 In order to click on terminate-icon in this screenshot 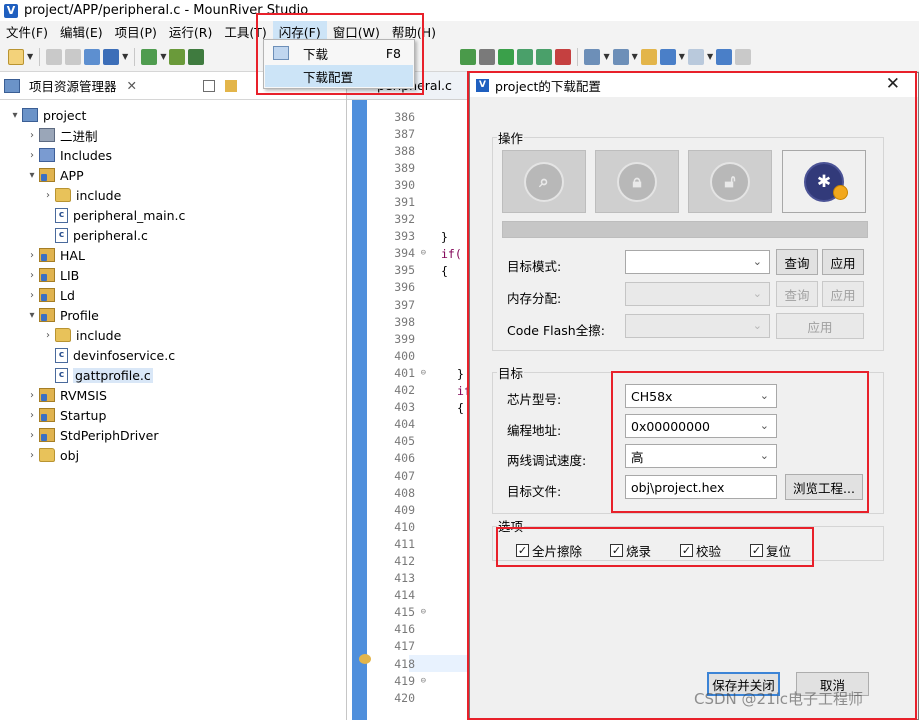, I will do `click(563, 56)`.